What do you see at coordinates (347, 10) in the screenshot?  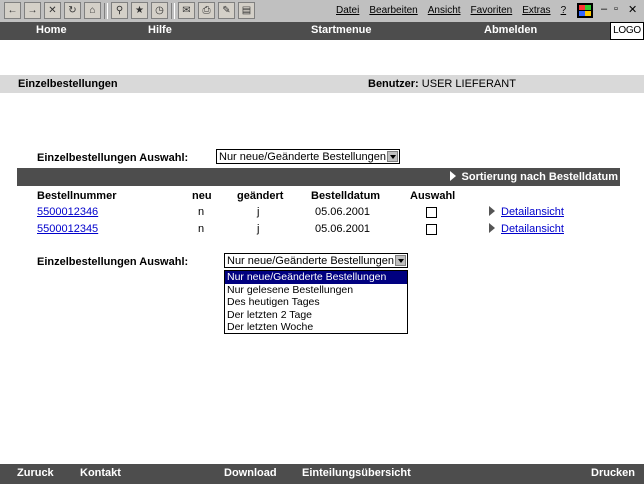 I see `menu-datei: Datei` at bounding box center [347, 10].